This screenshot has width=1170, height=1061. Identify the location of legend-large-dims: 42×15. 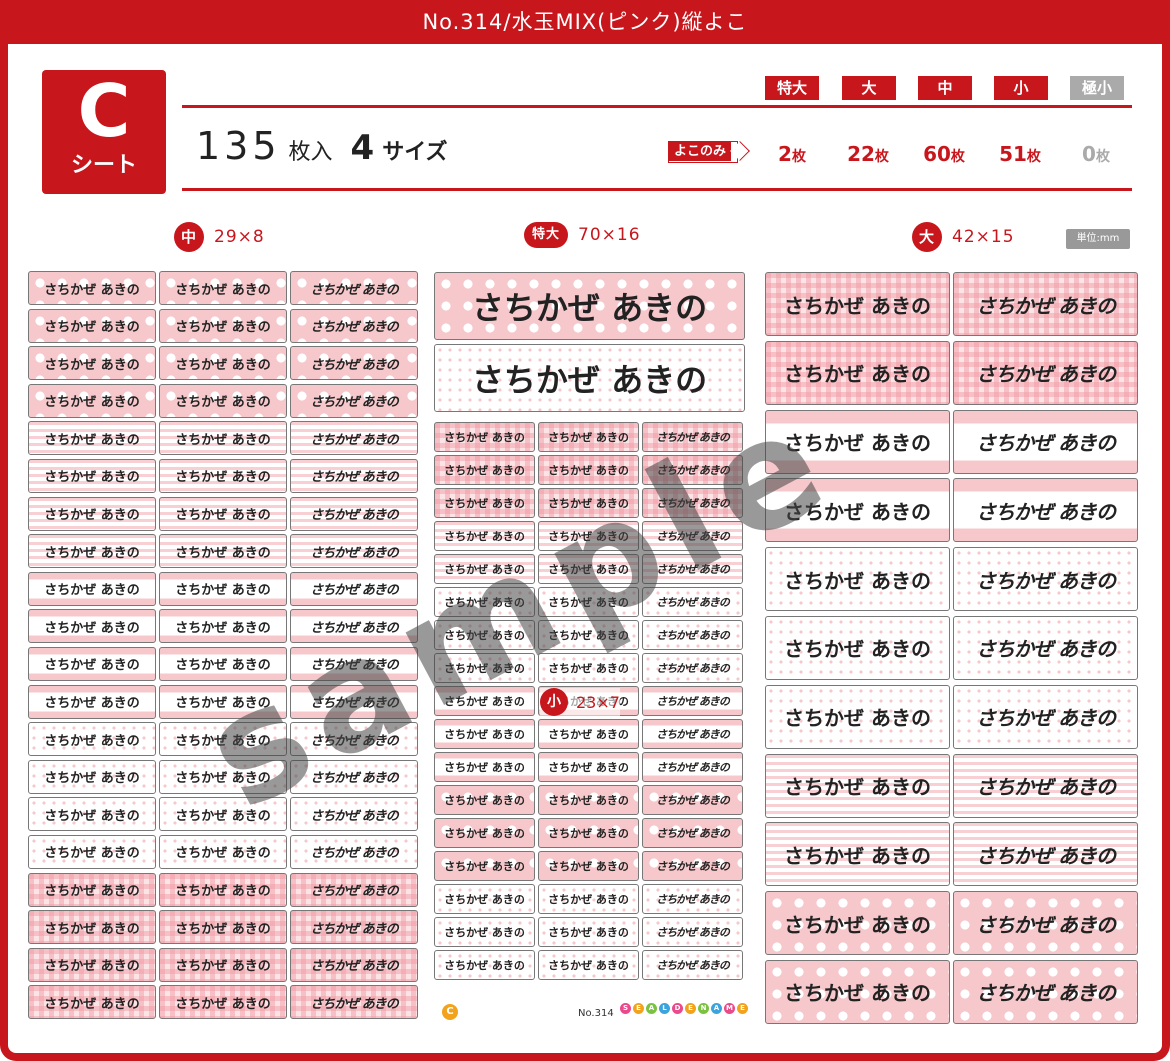
(983, 237).